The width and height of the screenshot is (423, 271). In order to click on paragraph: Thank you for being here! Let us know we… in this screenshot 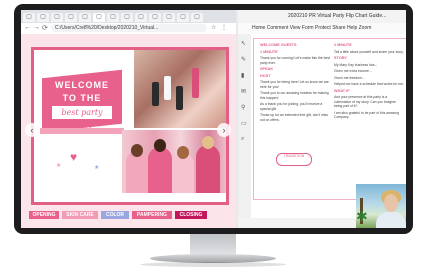, I will do `click(294, 84)`.